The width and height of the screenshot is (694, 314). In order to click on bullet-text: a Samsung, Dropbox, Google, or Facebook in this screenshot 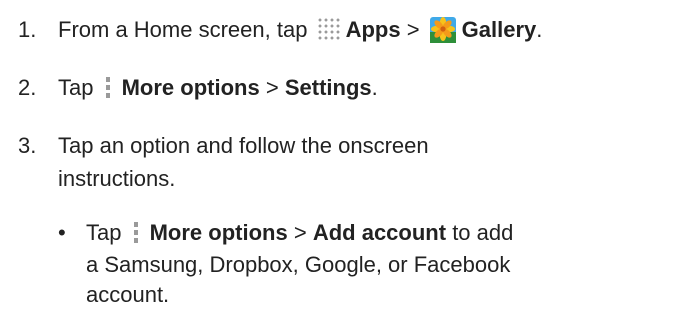, I will do `click(298, 264)`.